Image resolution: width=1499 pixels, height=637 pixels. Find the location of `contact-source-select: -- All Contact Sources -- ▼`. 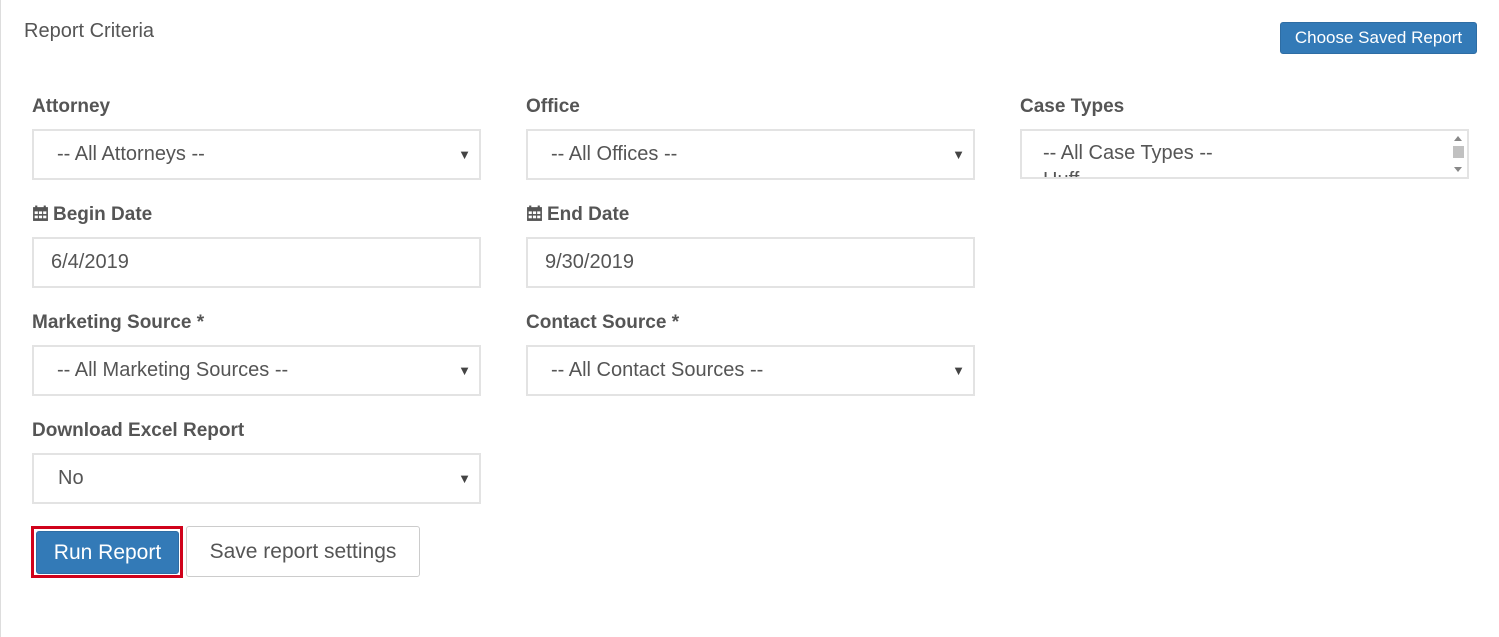

contact-source-select: -- All Contact Sources -- ▼ is located at coordinates (750, 370).